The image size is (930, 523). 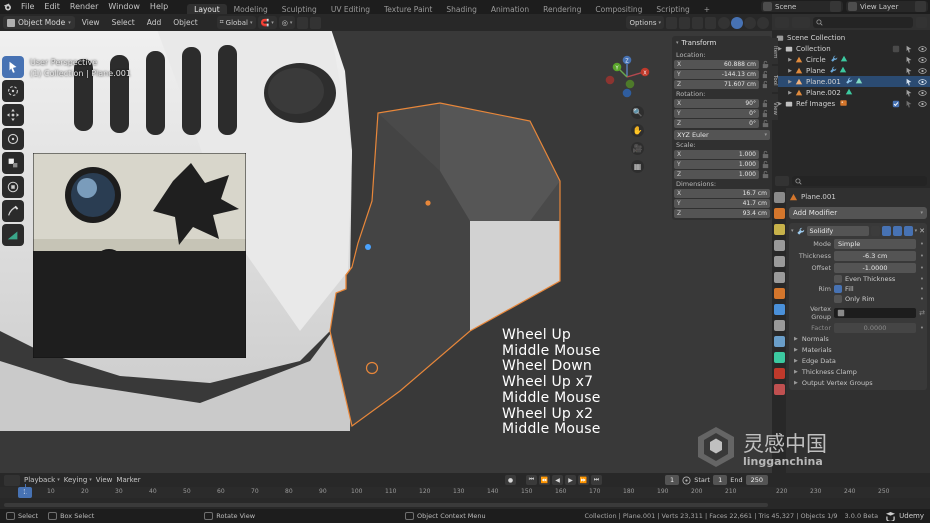 What do you see at coordinates (123, 22) in the screenshot?
I see `viewport-menu-select: Select` at bounding box center [123, 22].